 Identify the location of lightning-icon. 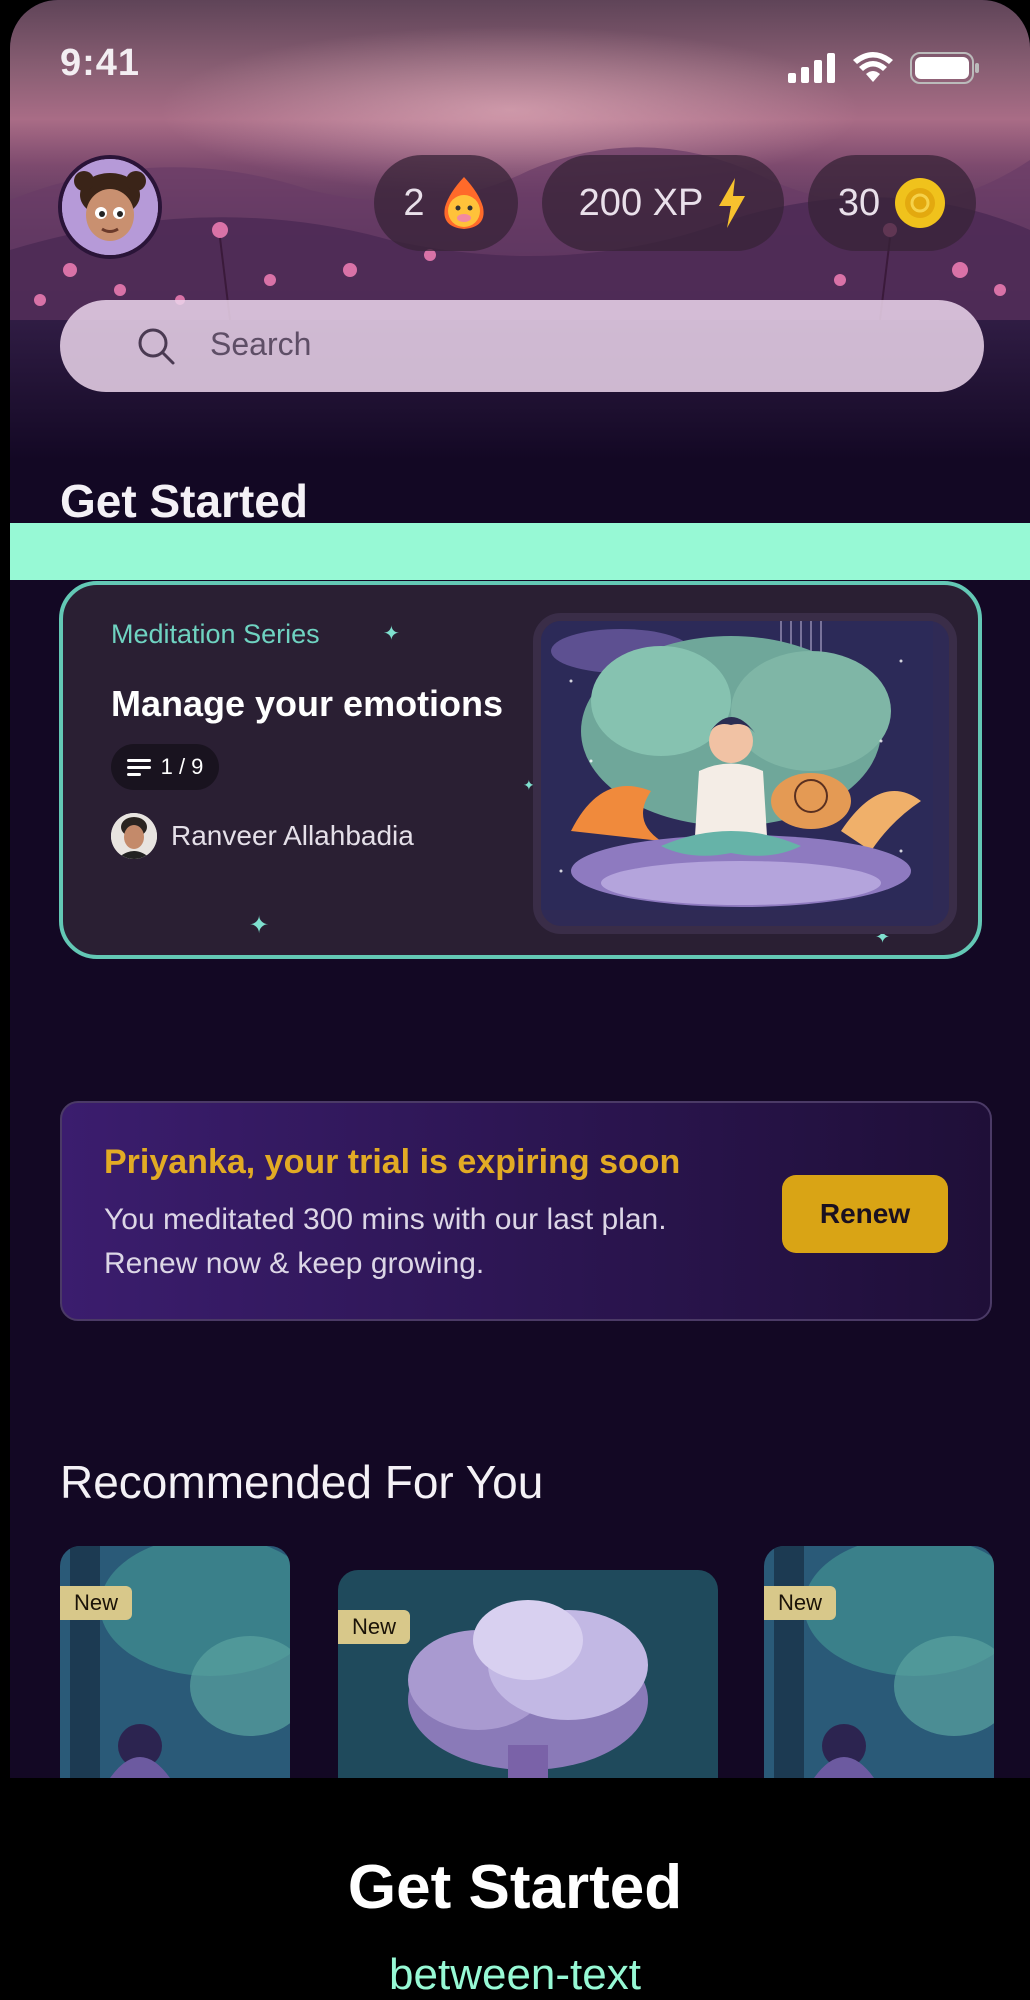
(732, 203).